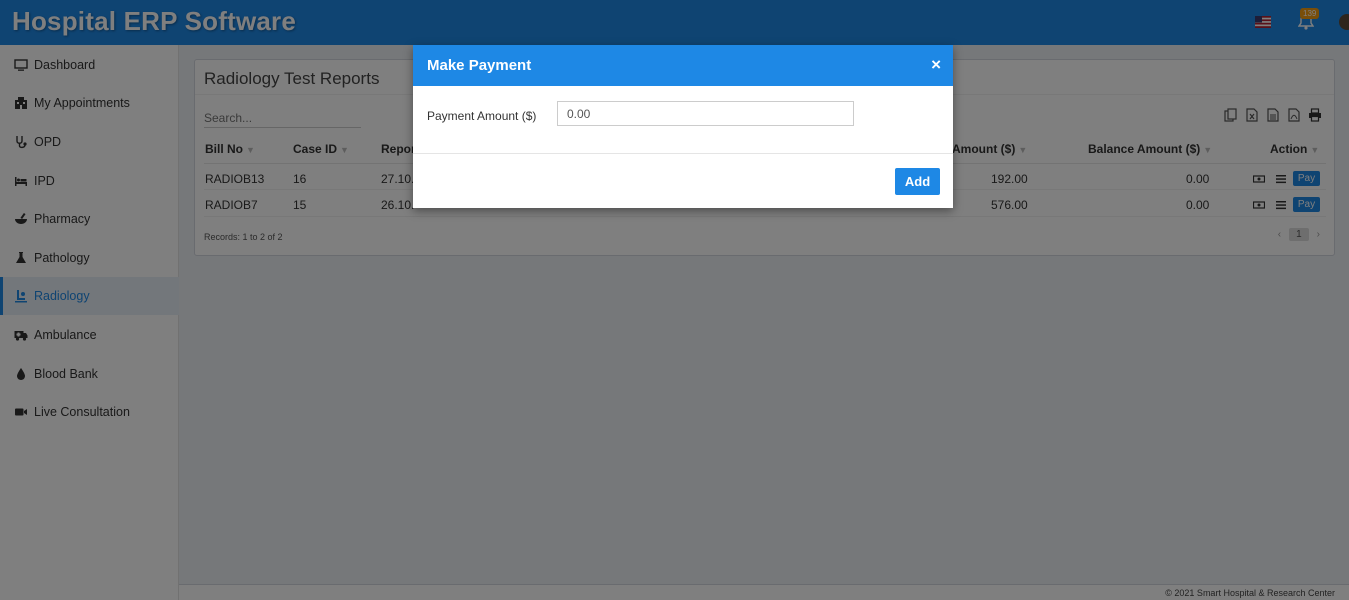 The height and width of the screenshot is (600, 1349). What do you see at coordinates (479, 65) in the screenshot?
I see `modal-title: Make Payment` at bounding box center [479, 65].